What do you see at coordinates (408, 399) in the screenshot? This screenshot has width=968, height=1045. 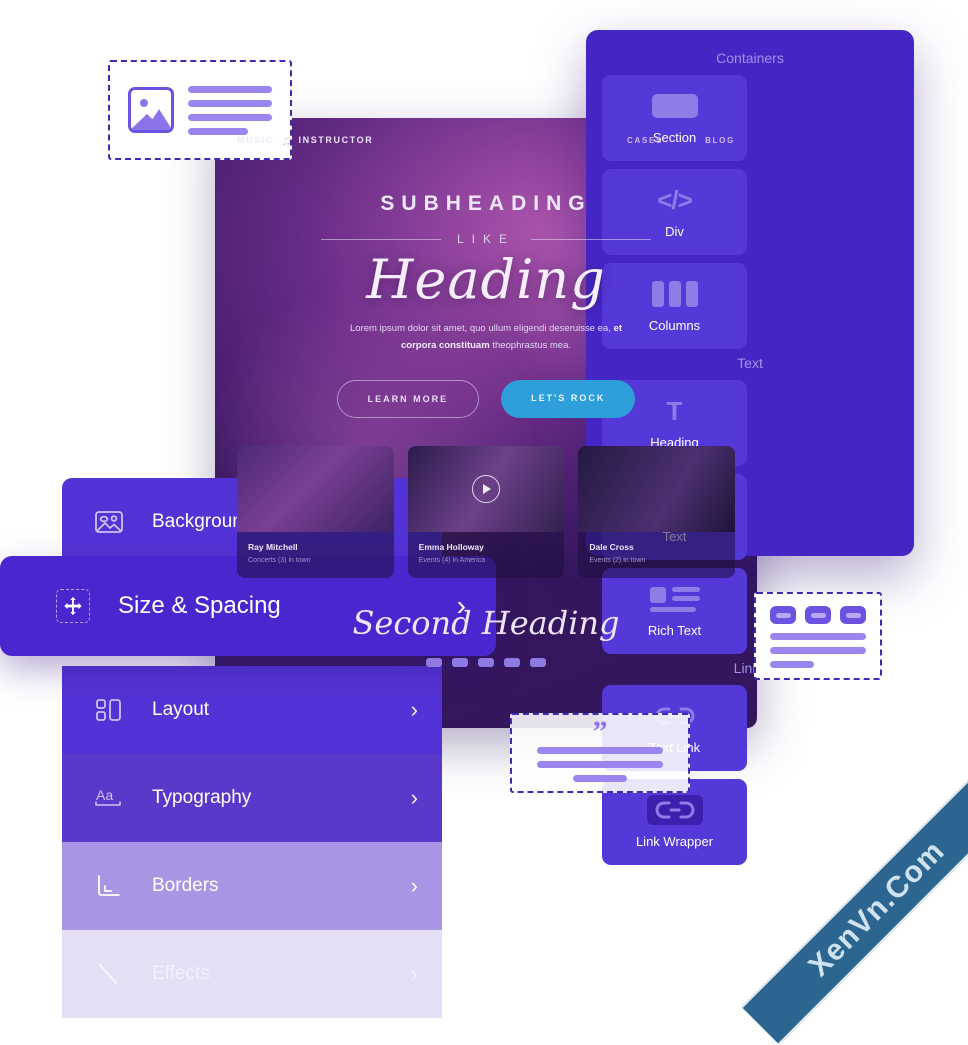 I see `learn-more-button: LEARN MORE` at bounding box center [408, 399].